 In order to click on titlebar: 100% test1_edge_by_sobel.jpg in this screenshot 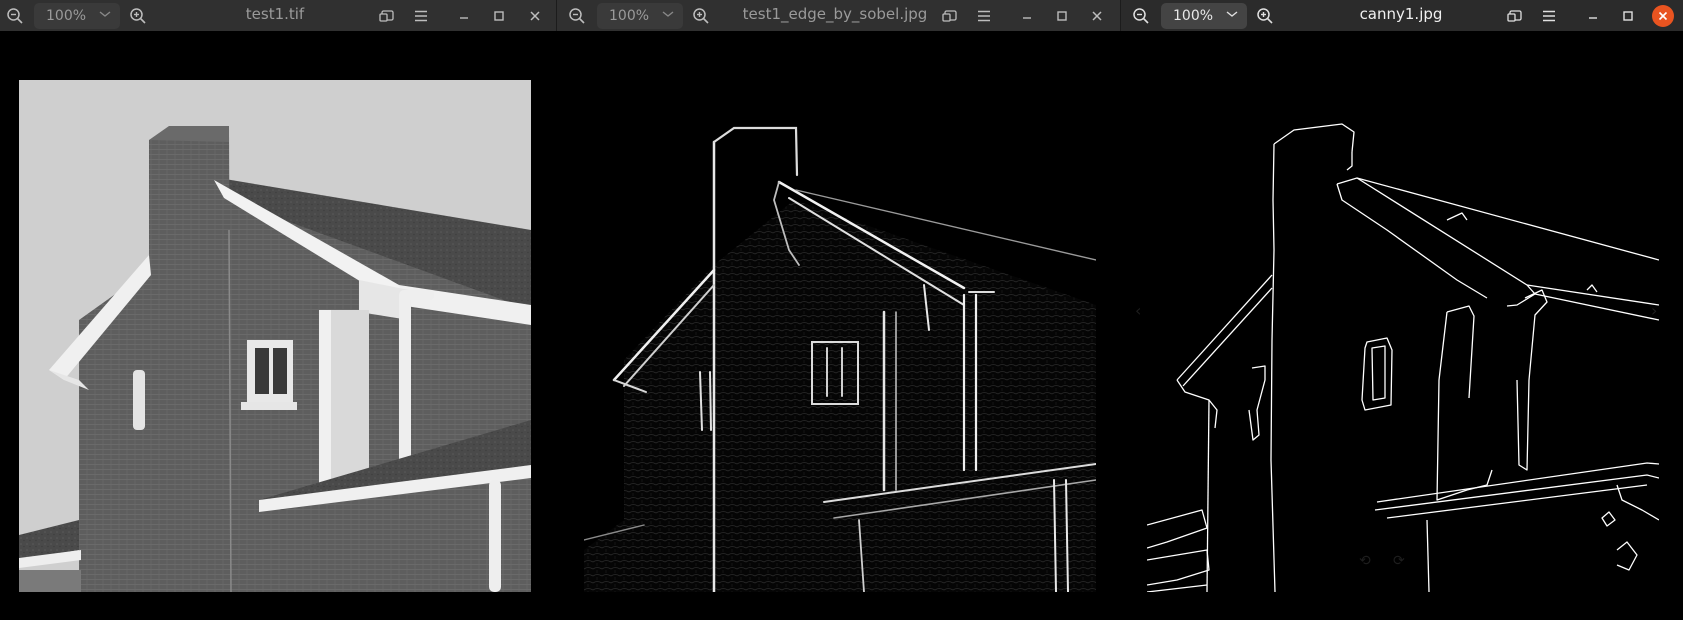, I will do `click(839, 15)`.